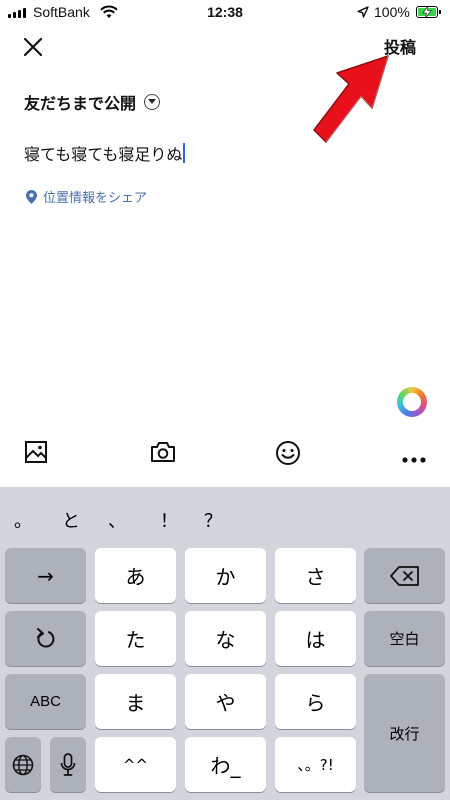 The height and width of the screenshot is (800, 450). I want to click on abc-key: ABC, so click(45, 701).